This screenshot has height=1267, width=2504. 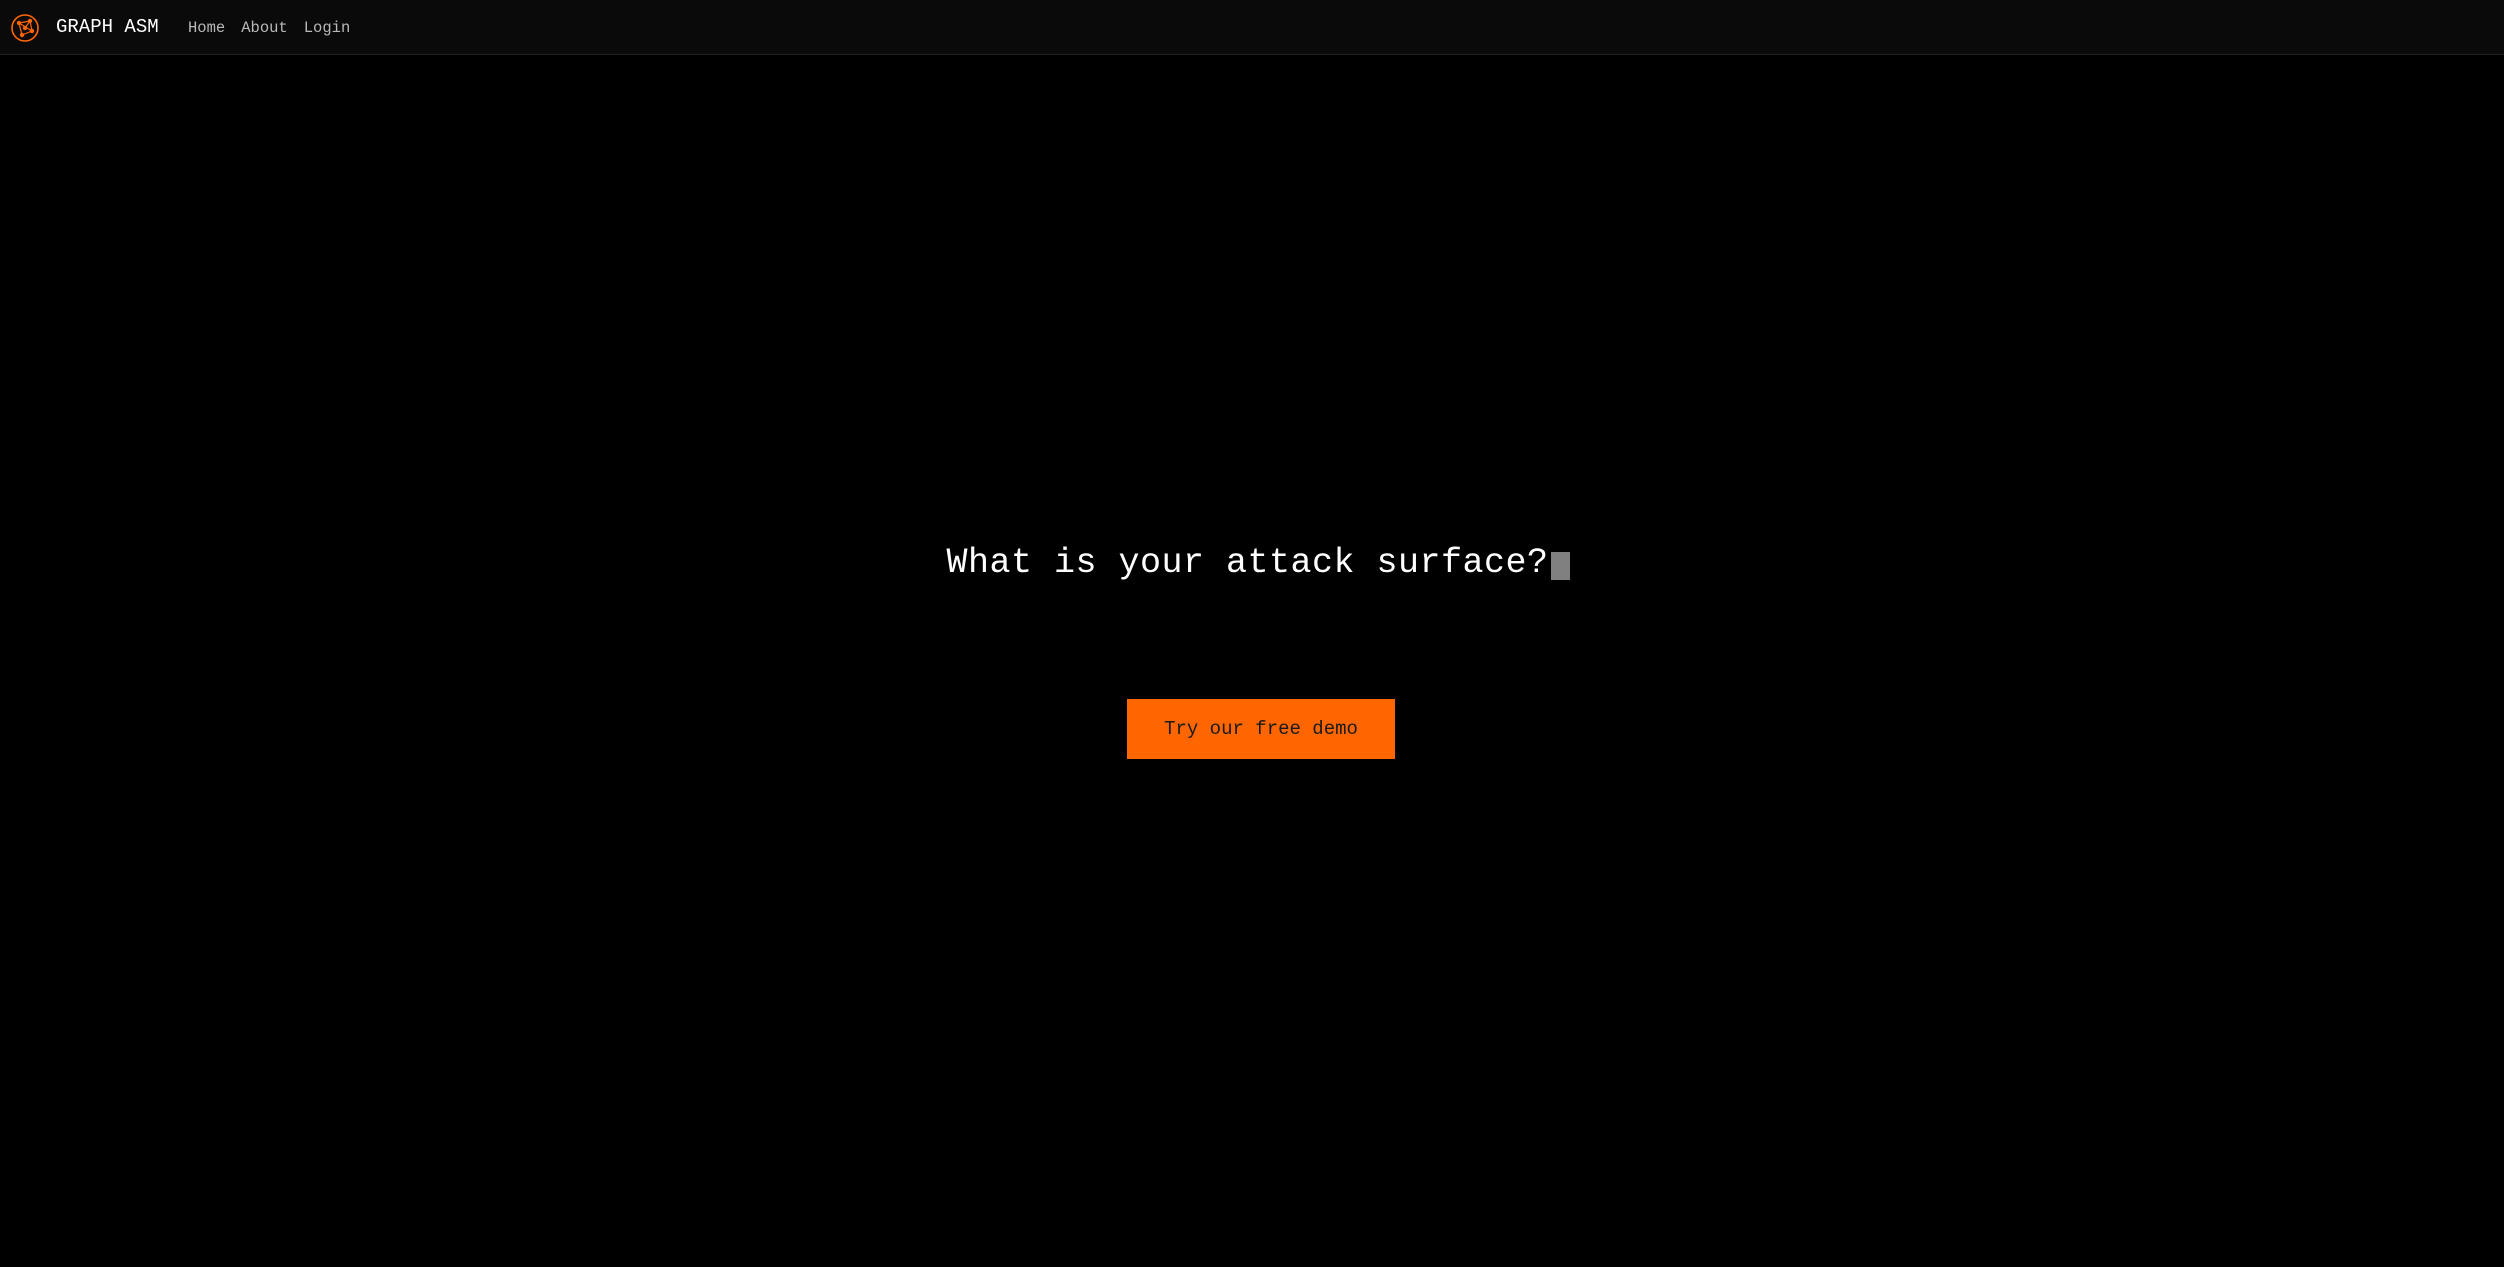 I want to click on main-nav: Home About Login, so click(x=269, y=28).